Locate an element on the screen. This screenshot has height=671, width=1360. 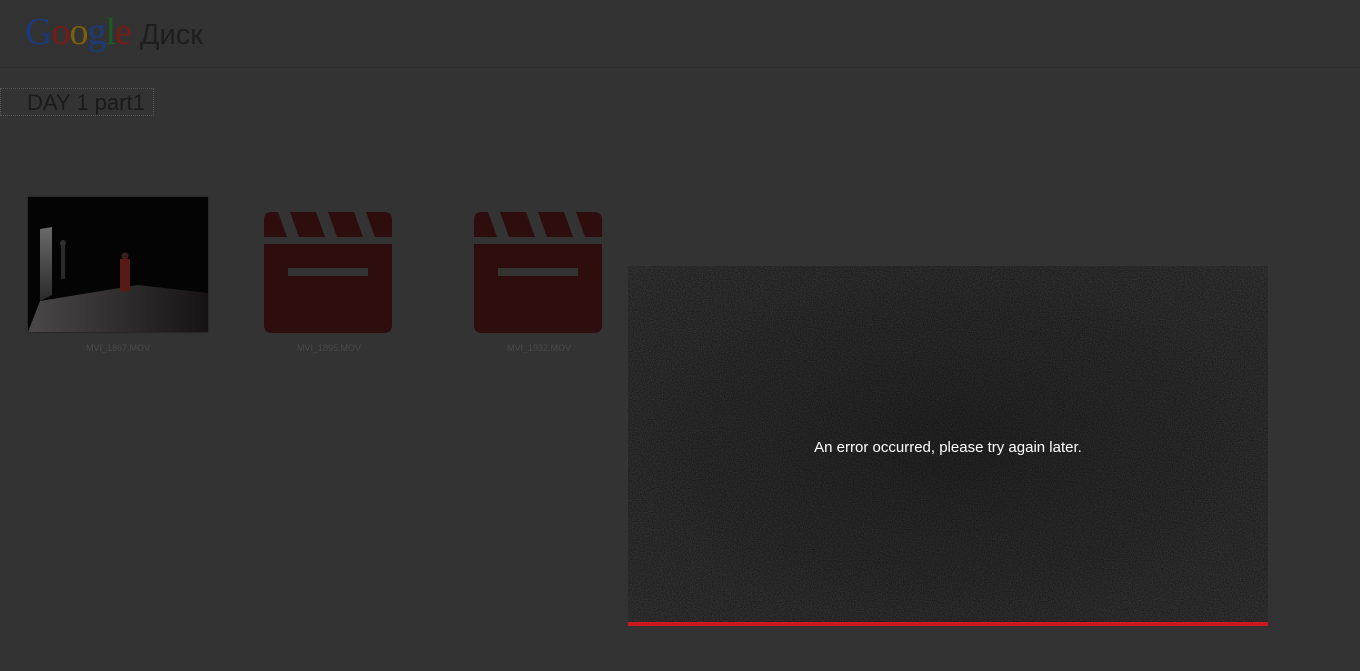
file-name: MVI_1932.MOV is located at coordinates (539, 348).